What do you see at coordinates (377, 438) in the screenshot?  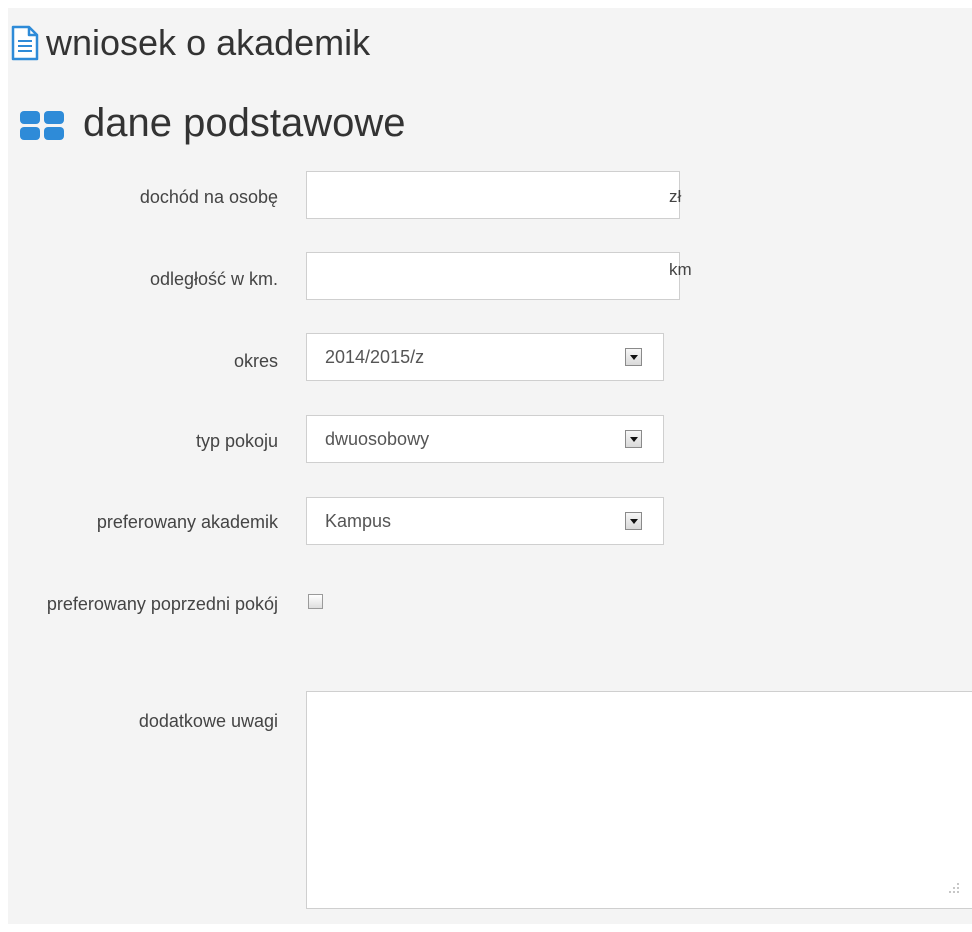 I see `room-type-selected-value: dwuosobowy` at bounding box center [377, 438].